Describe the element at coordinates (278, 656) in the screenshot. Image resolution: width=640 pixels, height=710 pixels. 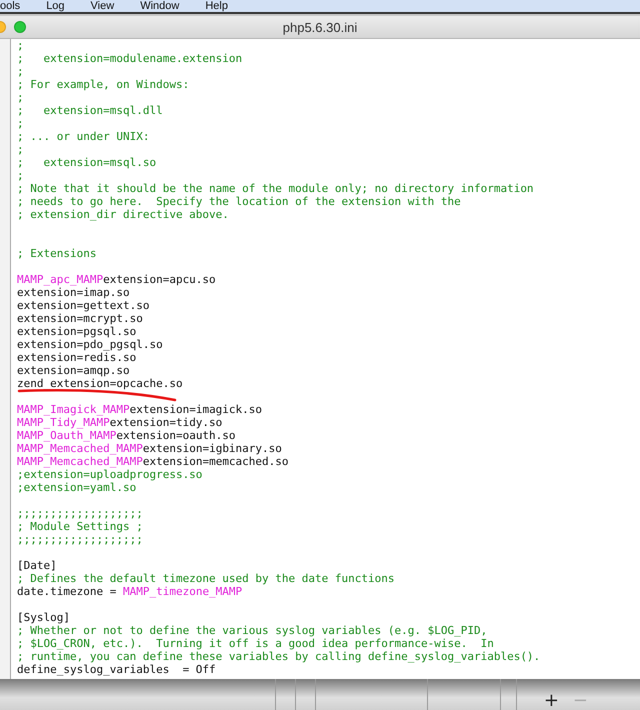
I see `code-line: ; runtime, you can define these variables by calling define_syslog_variables().` at that location.